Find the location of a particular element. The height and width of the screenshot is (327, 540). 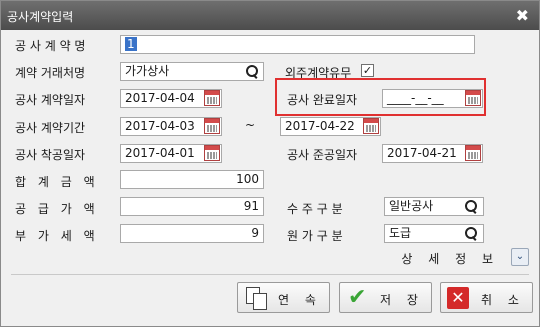

period-to-calendar-icon is located at coordinates (371, 126).